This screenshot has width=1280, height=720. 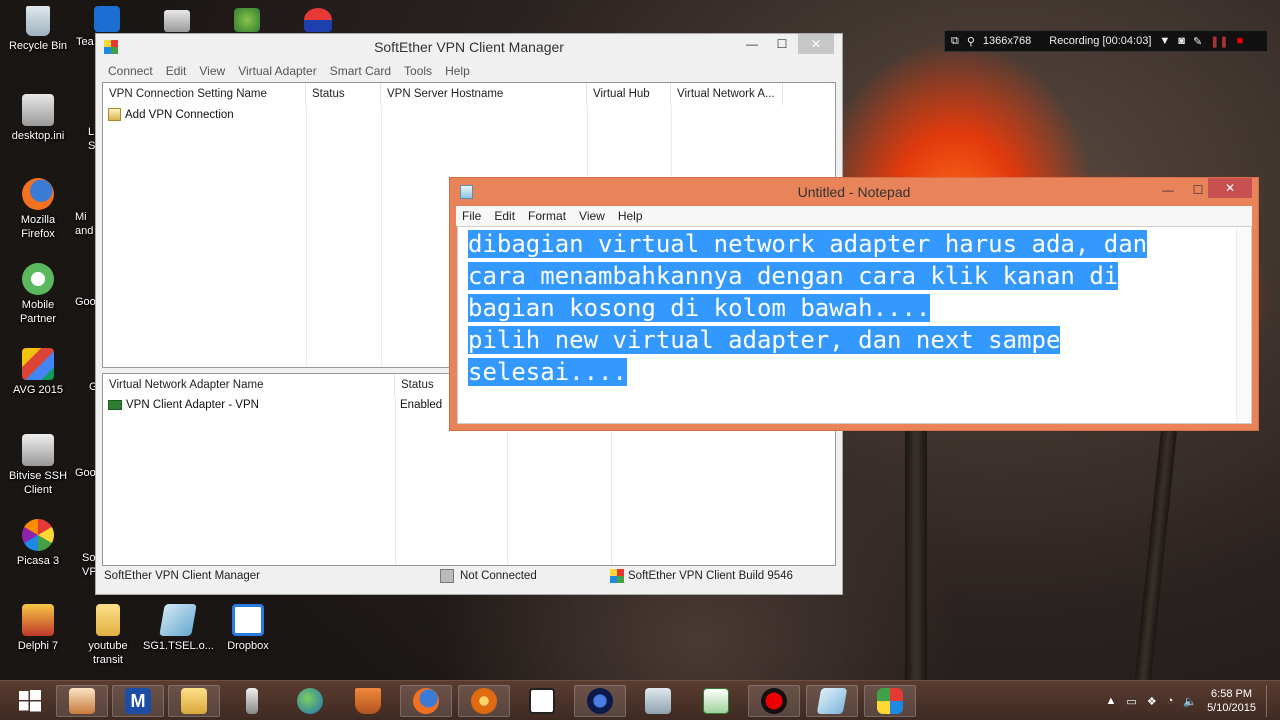 I want to click on media-player-classic-icon, so click(x=542, y=701).